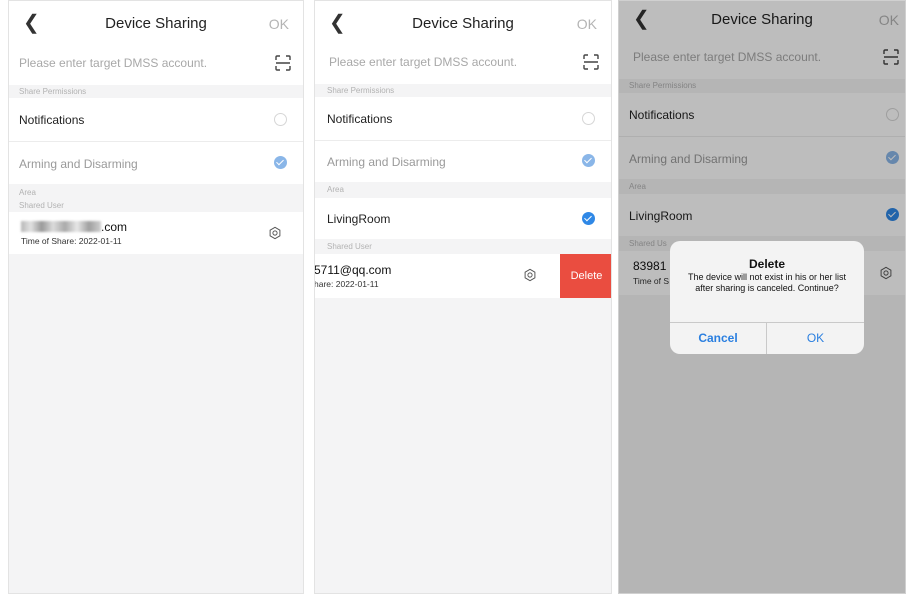 The image size is (906, 594). What do you see at coordinates (585, 276) in the screenshot?
I see `delete-button: Delete` at bounding box center [585, 276].